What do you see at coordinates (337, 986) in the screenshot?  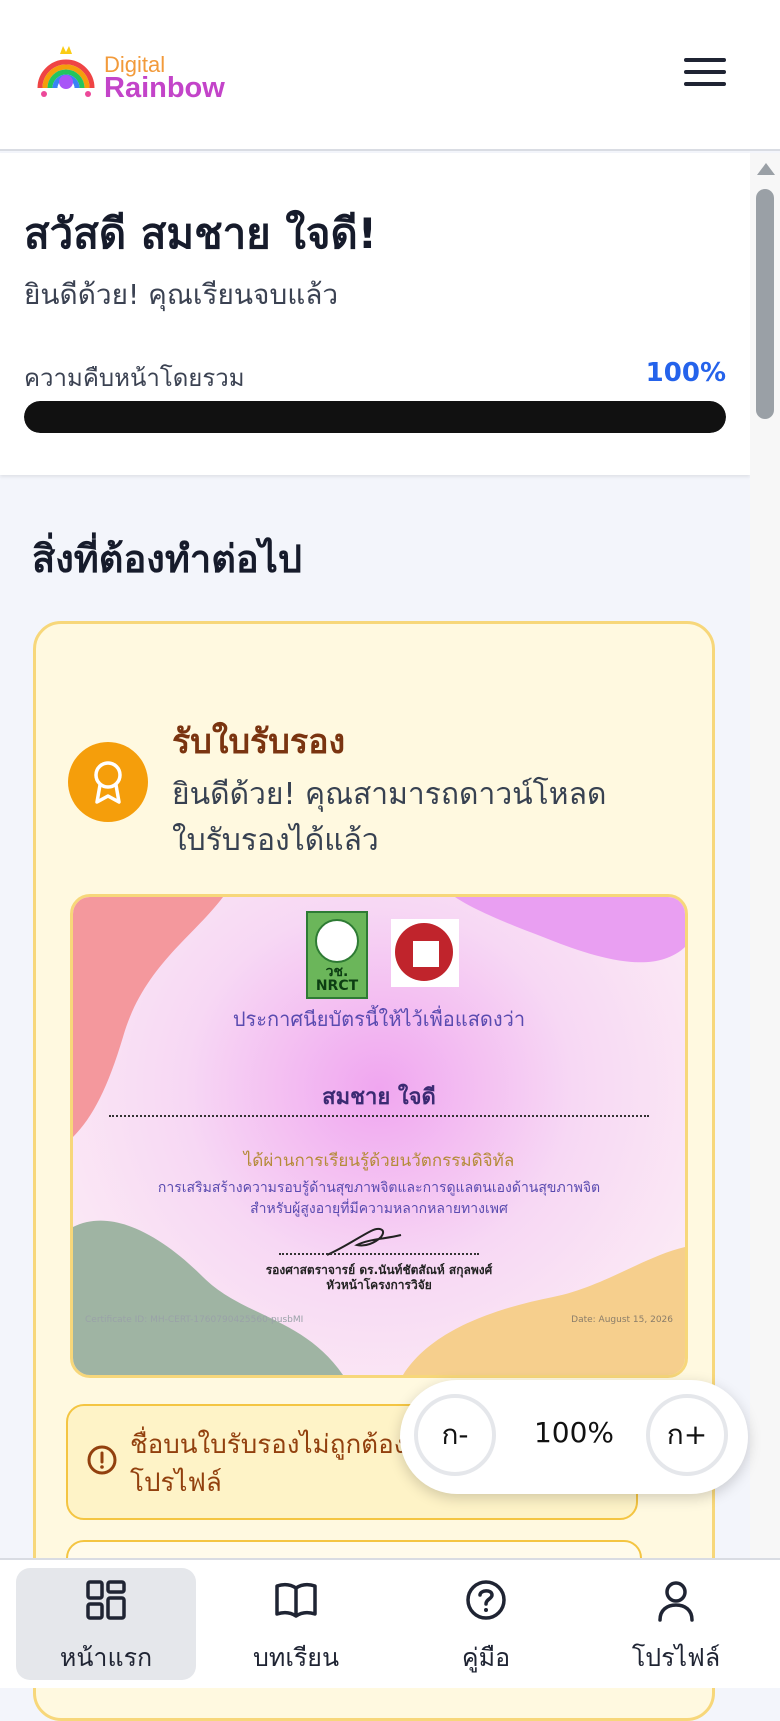 I see `nrct-logo-subtext: NRCT` at bounding box center [337, 986].